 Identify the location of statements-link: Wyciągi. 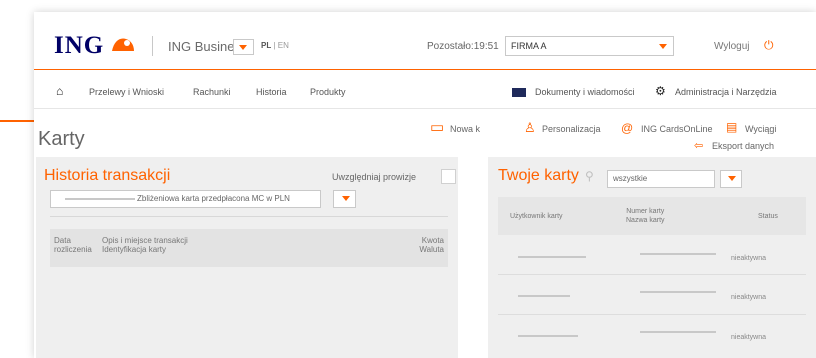
(760, 129).